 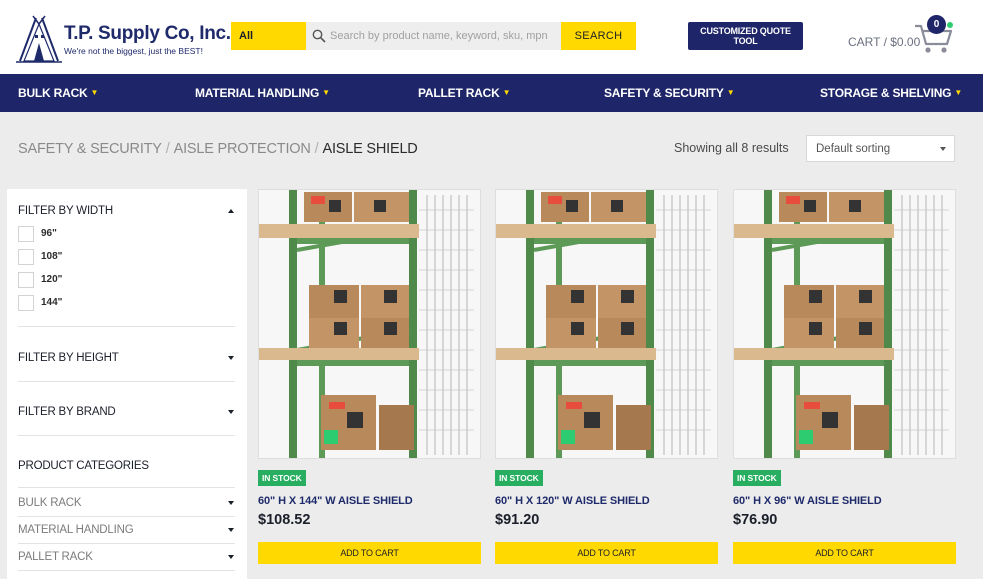 I want to click on tent-logo-icon, so click(x=39, y=39).